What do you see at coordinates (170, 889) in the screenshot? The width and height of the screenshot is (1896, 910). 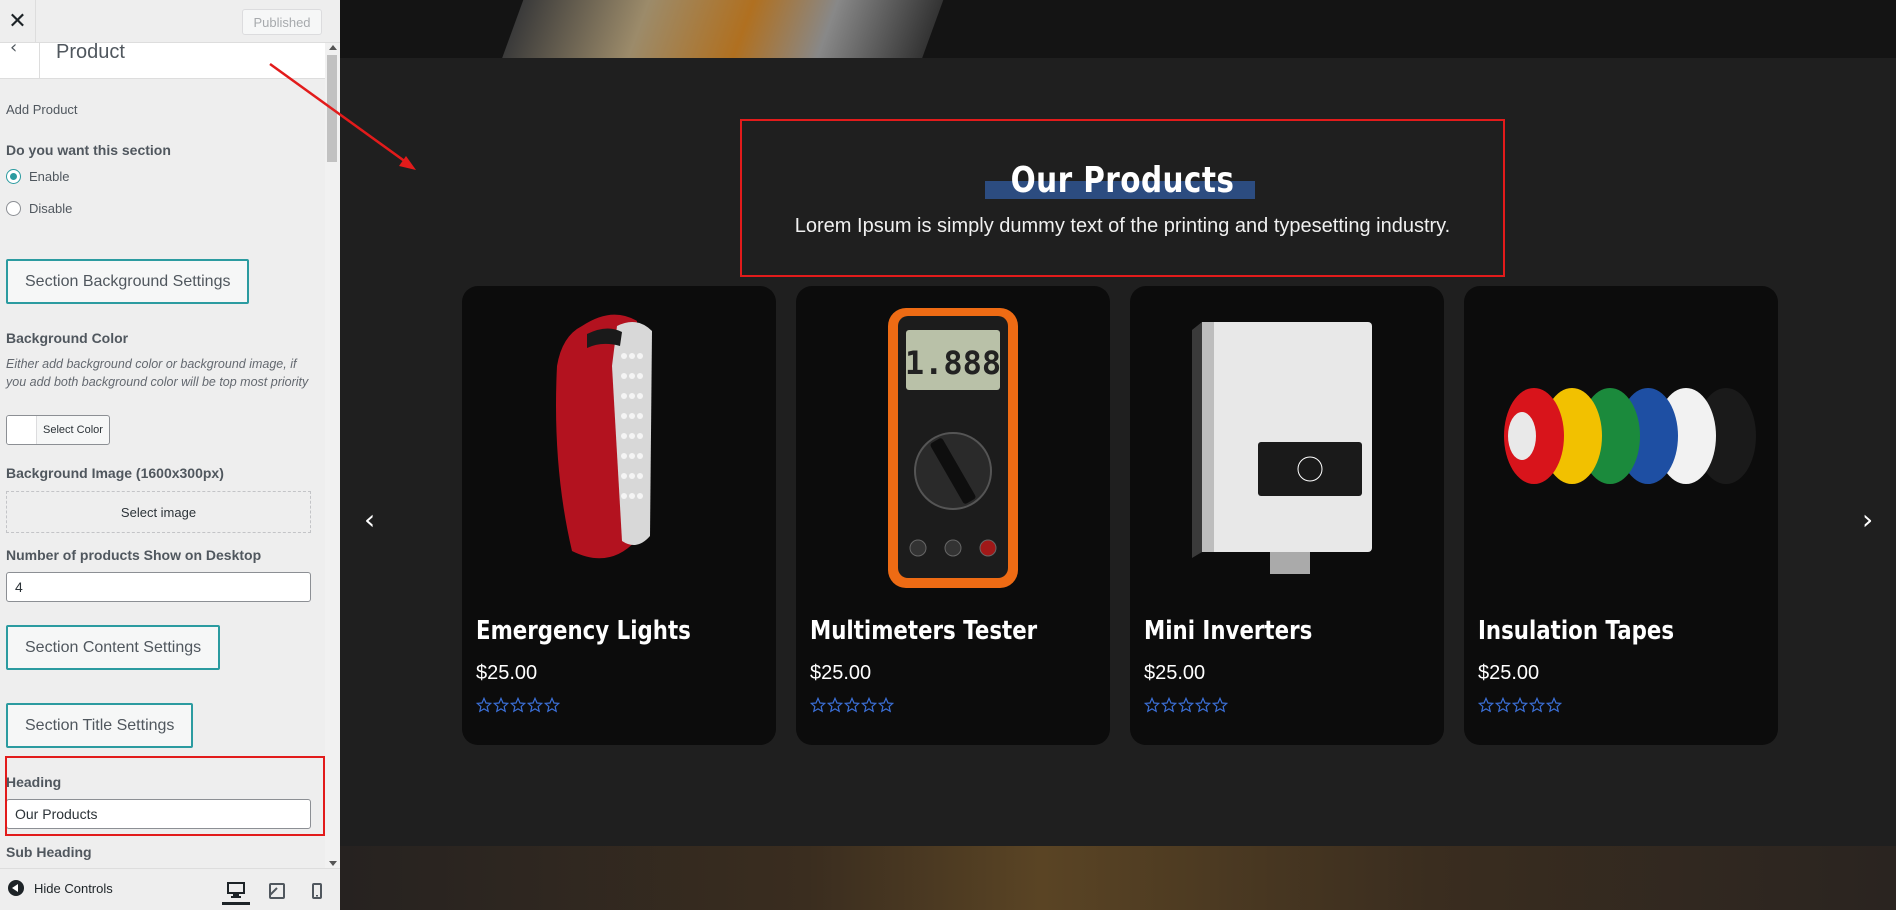 I see `customizer-footer: Hide Controls` at bounding box center [170, 889].